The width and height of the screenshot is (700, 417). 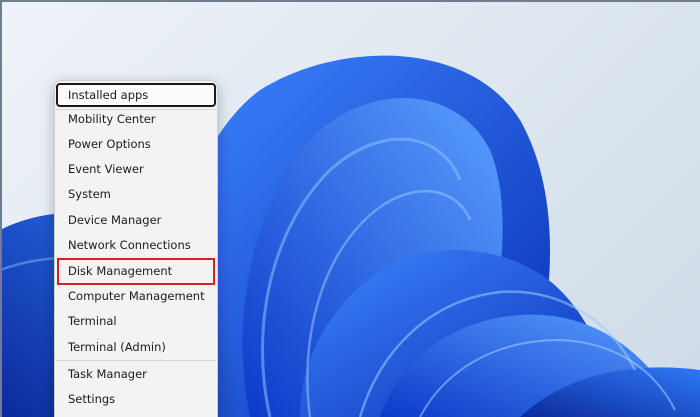 I want to click on top-border, so click(x=350, y=1).